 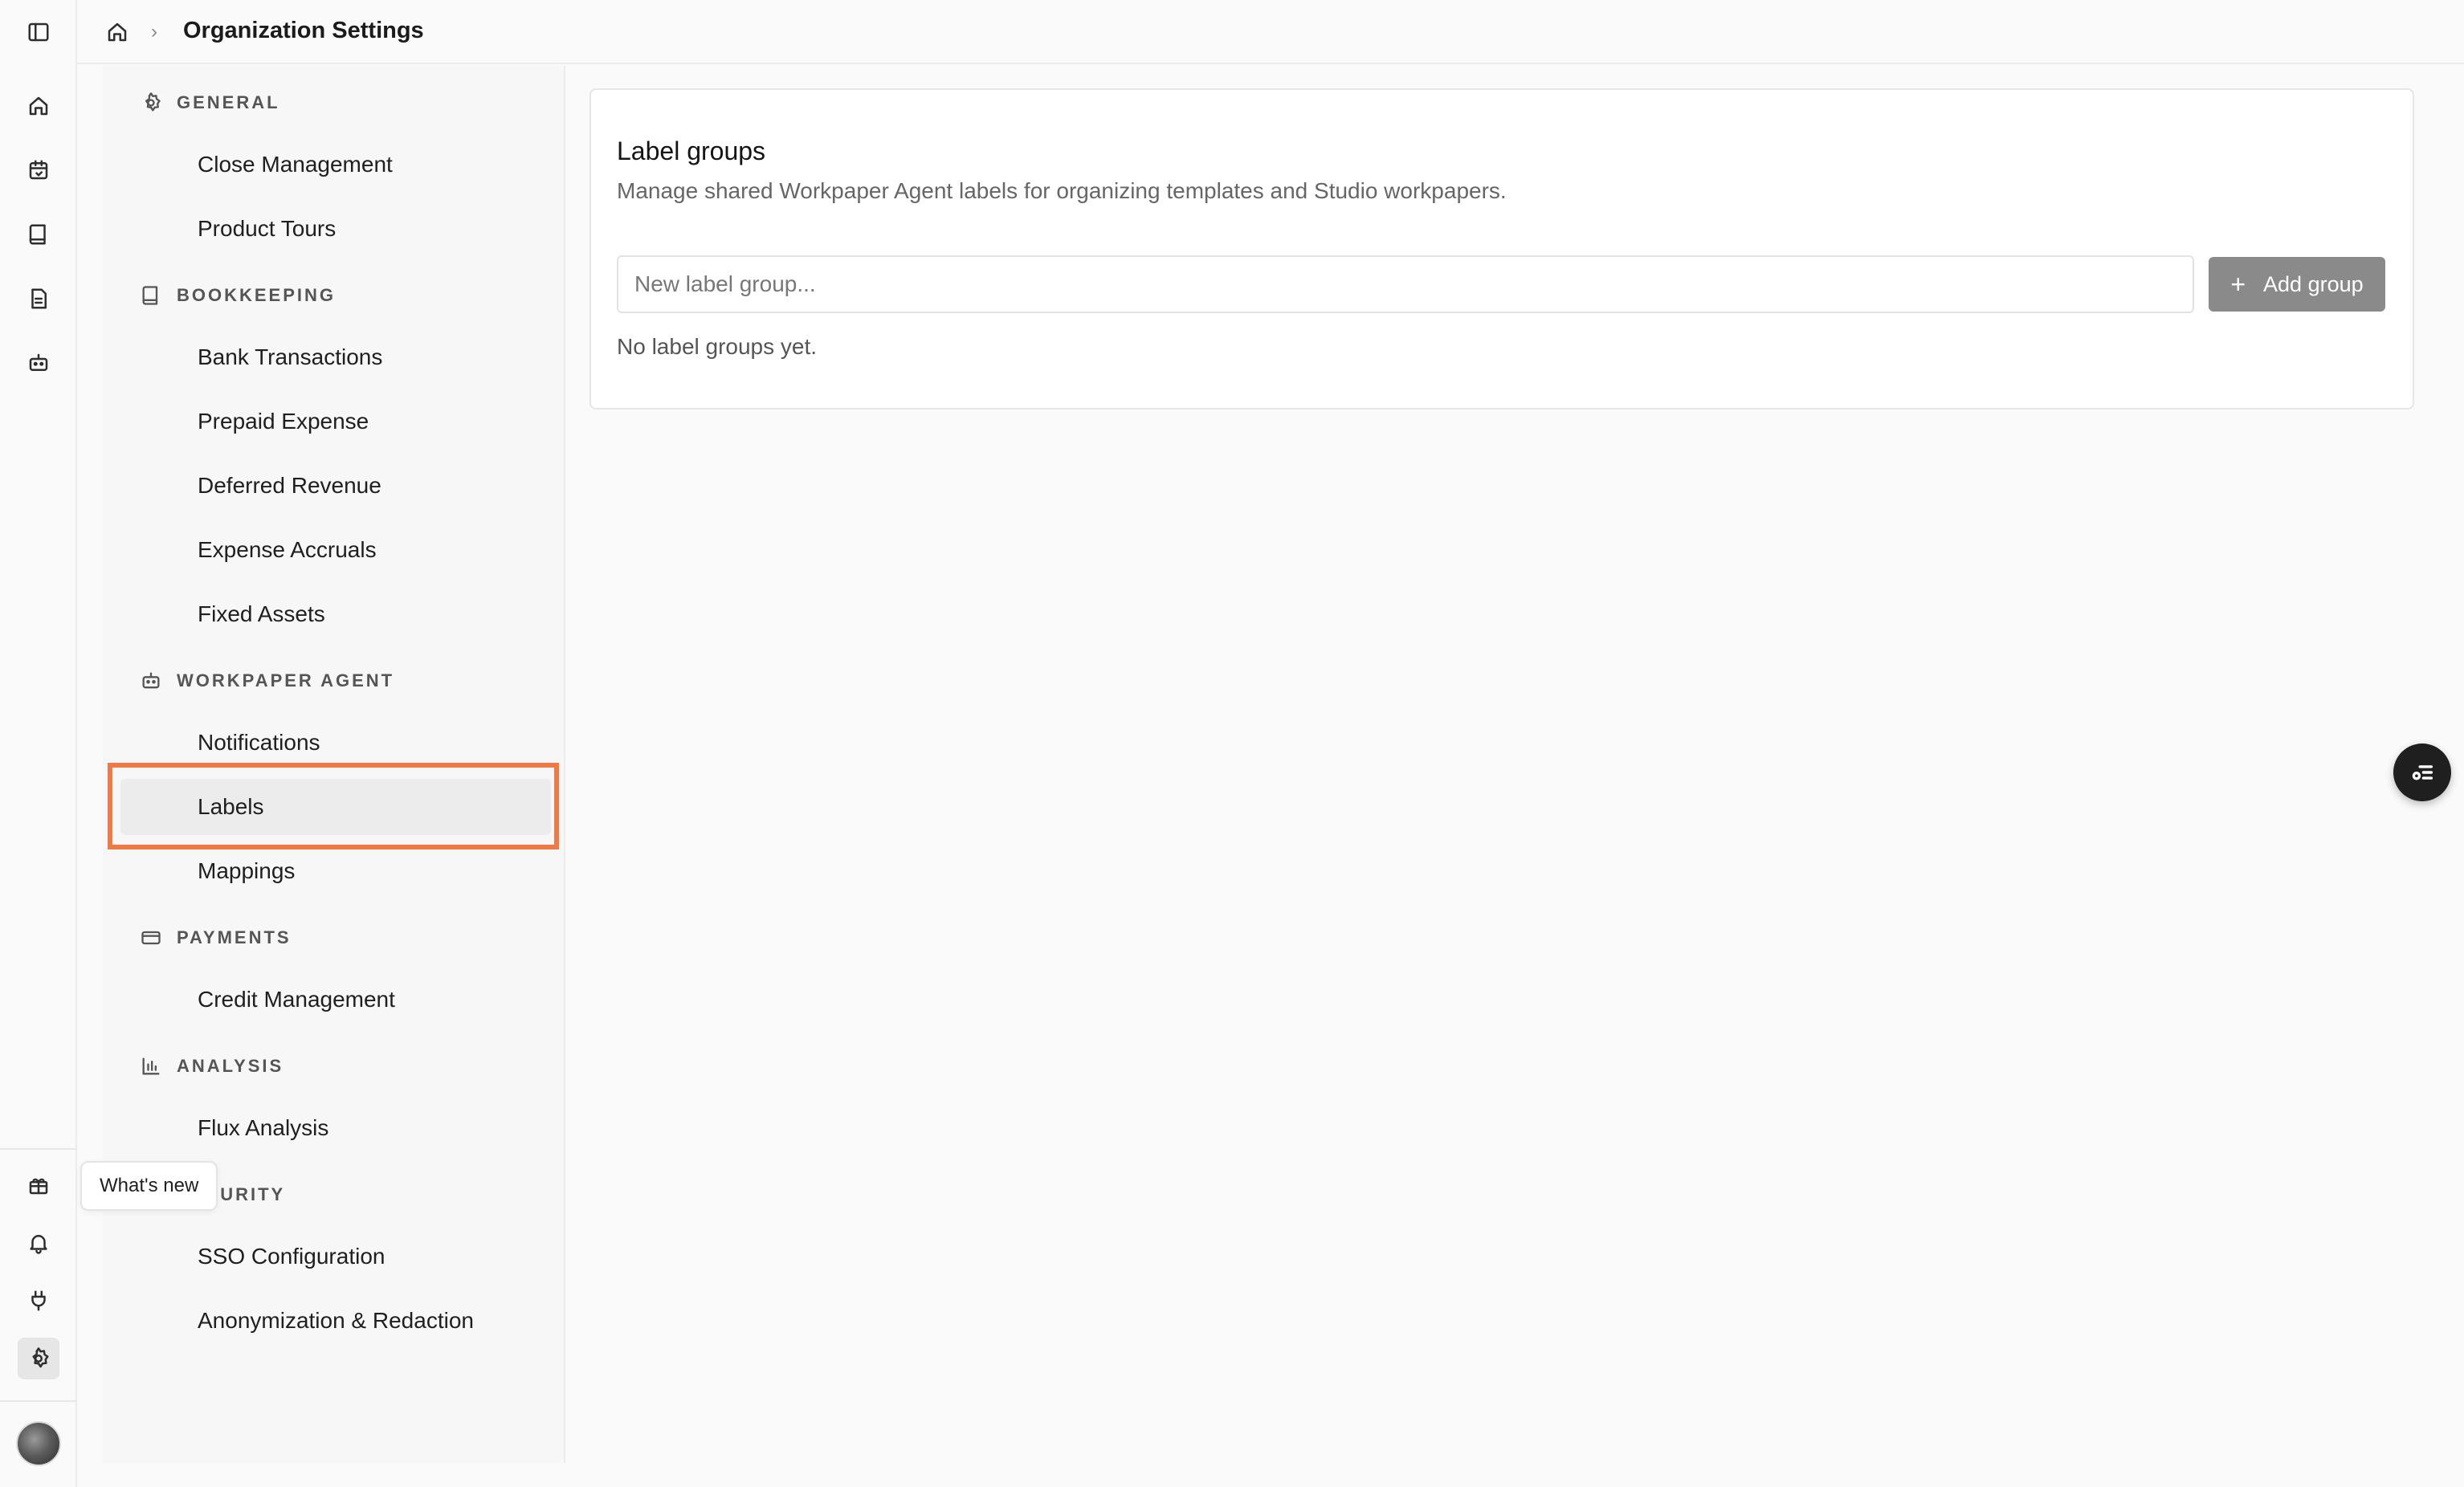 What do you see at coordinates (2313, 283) in the screenshot?
I see `add-group-label: Add group` at bounding box center [2313, 283].